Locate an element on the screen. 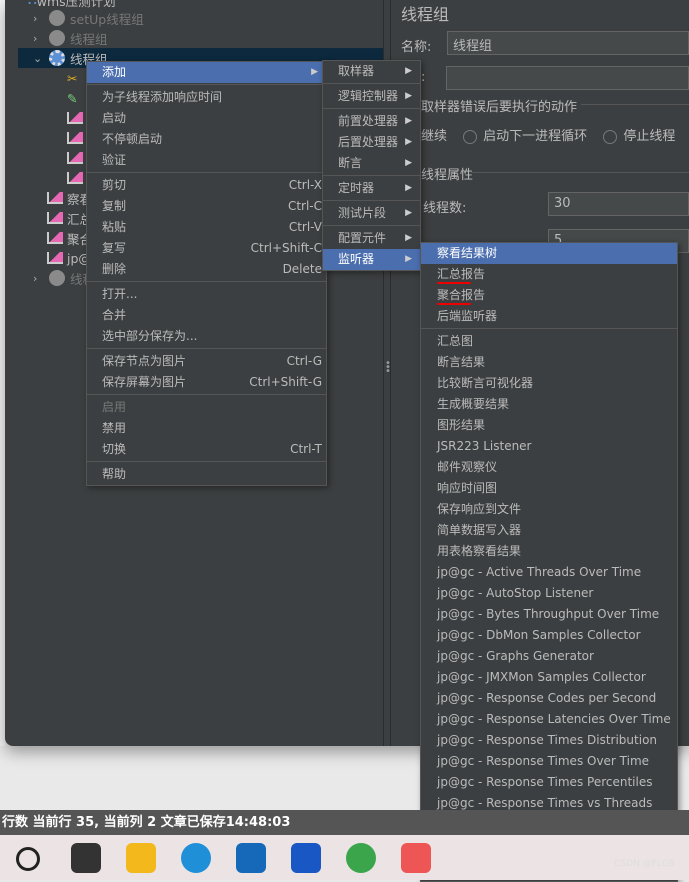  menu-item-label: jp@gc - Response Times vs Threads is located at coordinates (545, 803).